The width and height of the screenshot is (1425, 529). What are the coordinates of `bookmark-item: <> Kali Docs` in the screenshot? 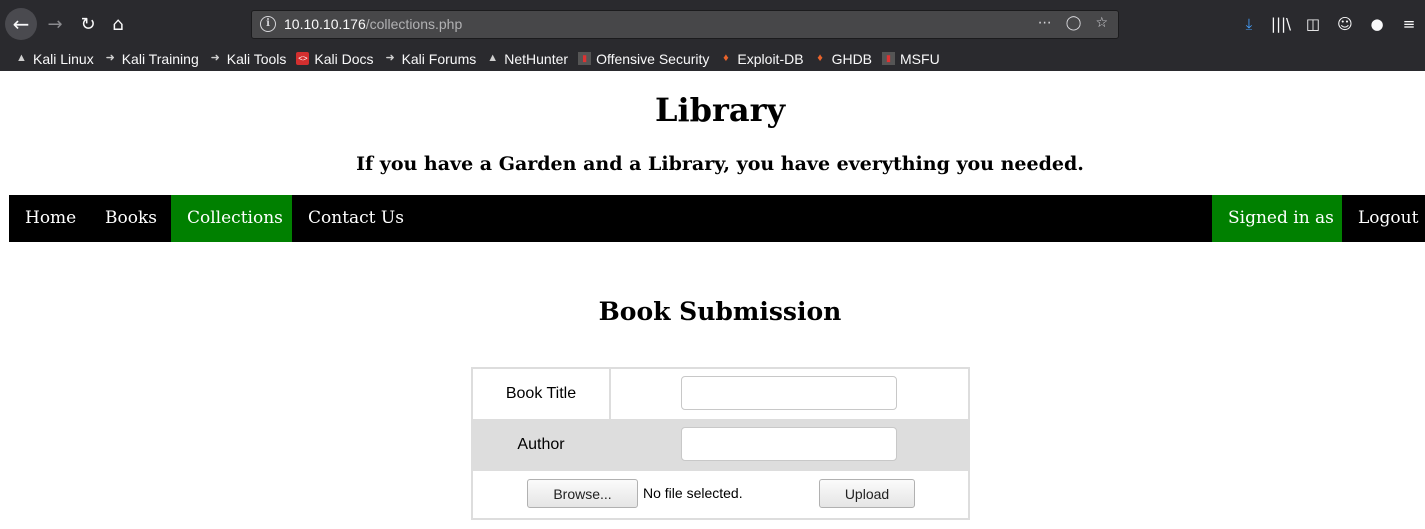 It's located at (335, 58).